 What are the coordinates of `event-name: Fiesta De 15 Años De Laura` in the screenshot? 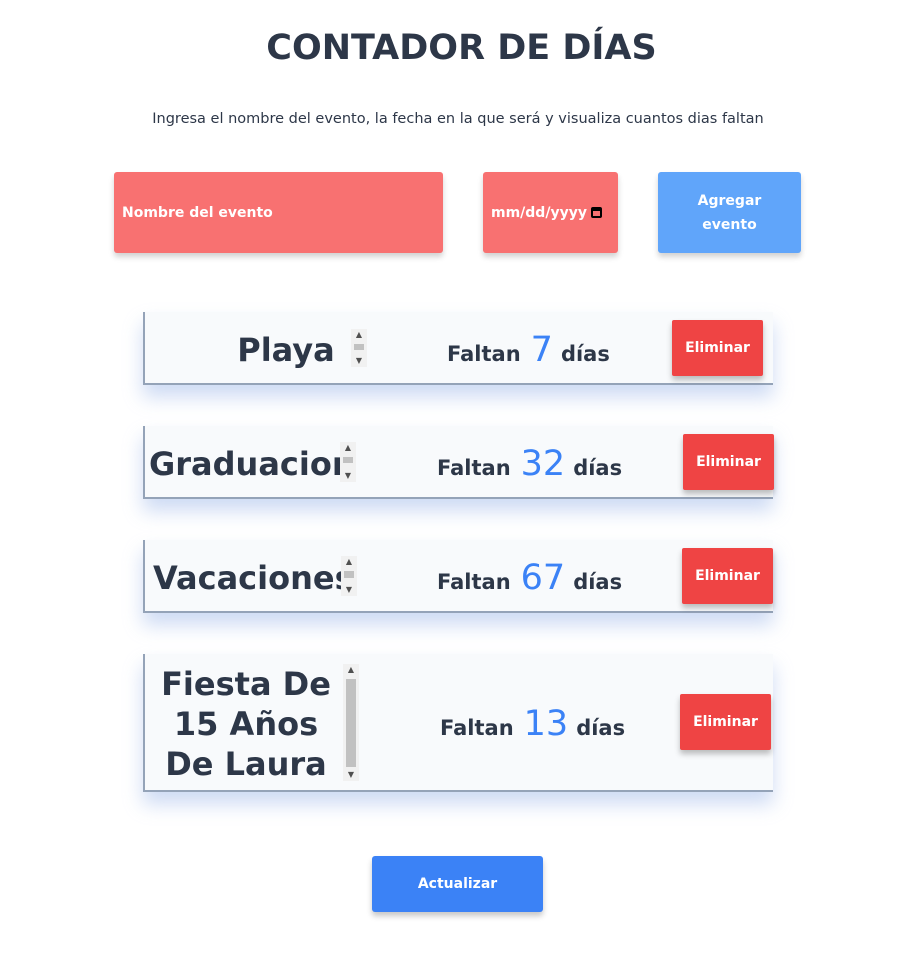 It's located at (246, 724).